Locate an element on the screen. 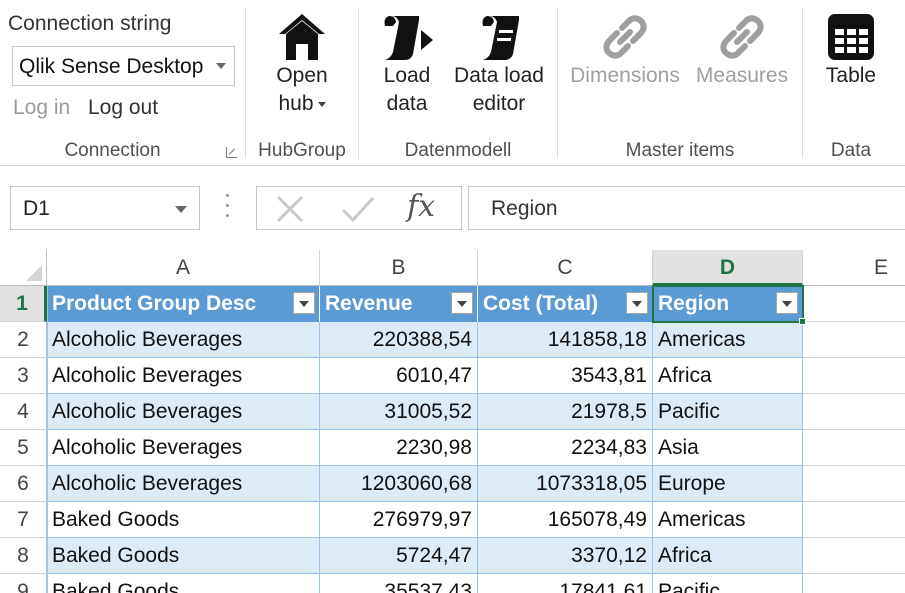  table-header-cell: Region is located at coordinates (728, 304).